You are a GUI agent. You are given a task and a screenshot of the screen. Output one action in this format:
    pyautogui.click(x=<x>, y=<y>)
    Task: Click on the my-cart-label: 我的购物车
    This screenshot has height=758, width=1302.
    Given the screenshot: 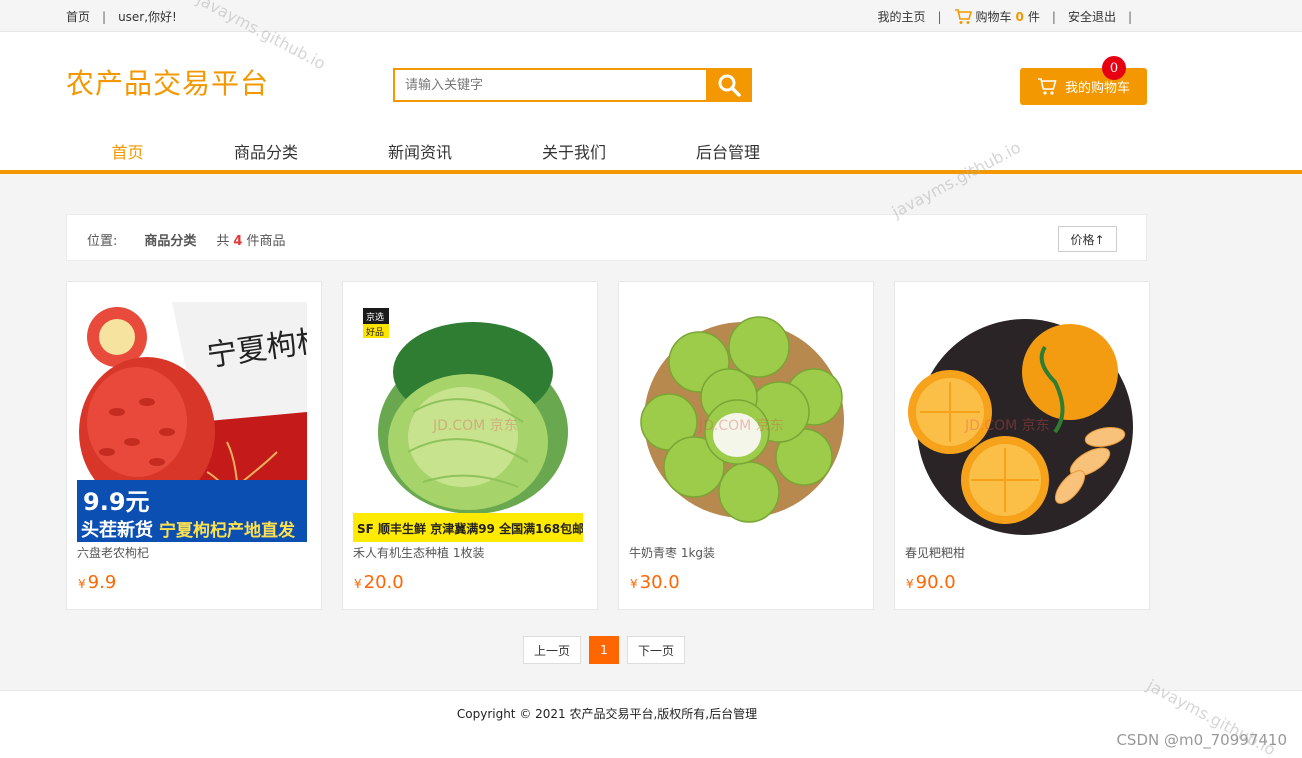 What is the action you would take?
    pyautogui.click(x=1097, y=88)
    